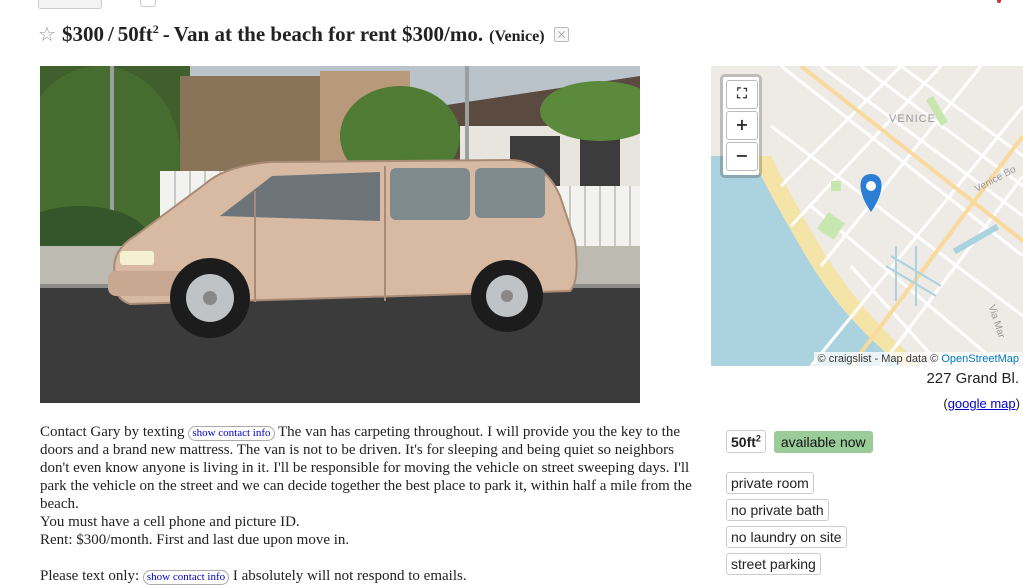 The width and height of the screenshot is (1023, 585). Describe the element at coordinates (70, 4) in the screenshot. I see `top-button-fragment` at that location.